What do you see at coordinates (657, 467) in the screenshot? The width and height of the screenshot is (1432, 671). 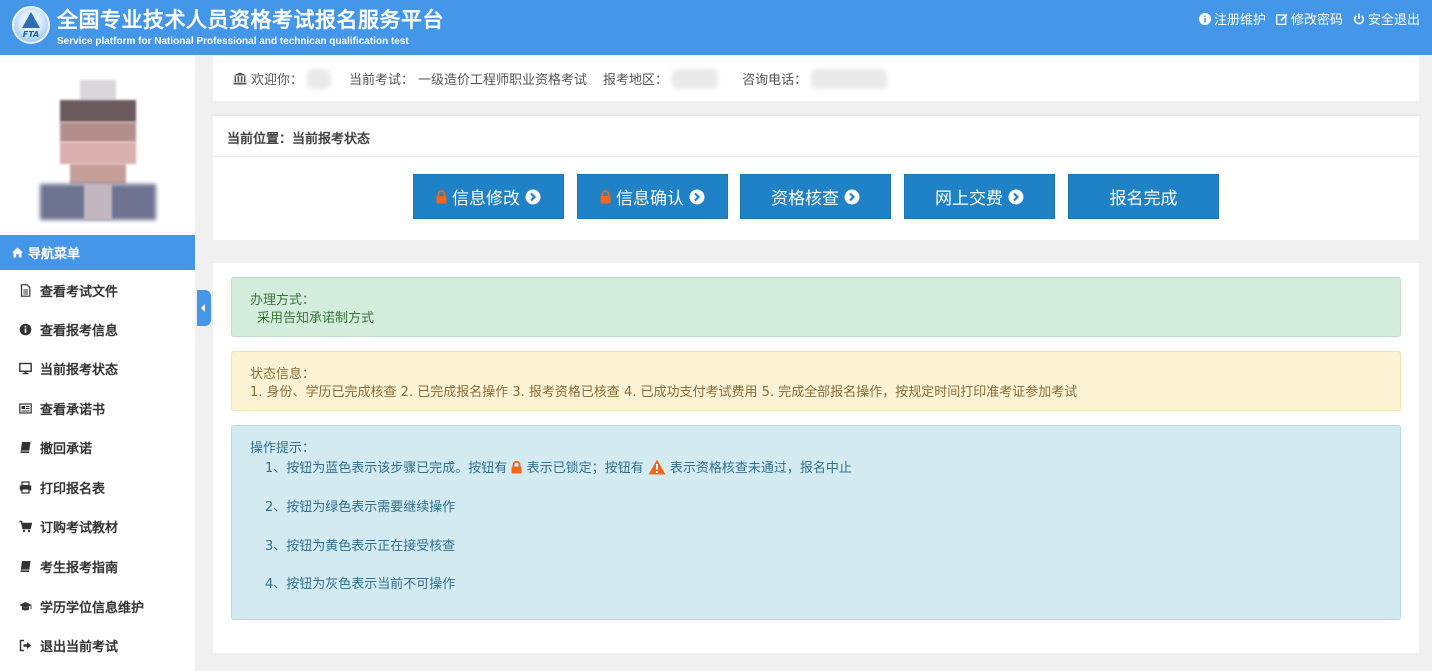 I see `warning-icon` at bounding box center [657, 467].